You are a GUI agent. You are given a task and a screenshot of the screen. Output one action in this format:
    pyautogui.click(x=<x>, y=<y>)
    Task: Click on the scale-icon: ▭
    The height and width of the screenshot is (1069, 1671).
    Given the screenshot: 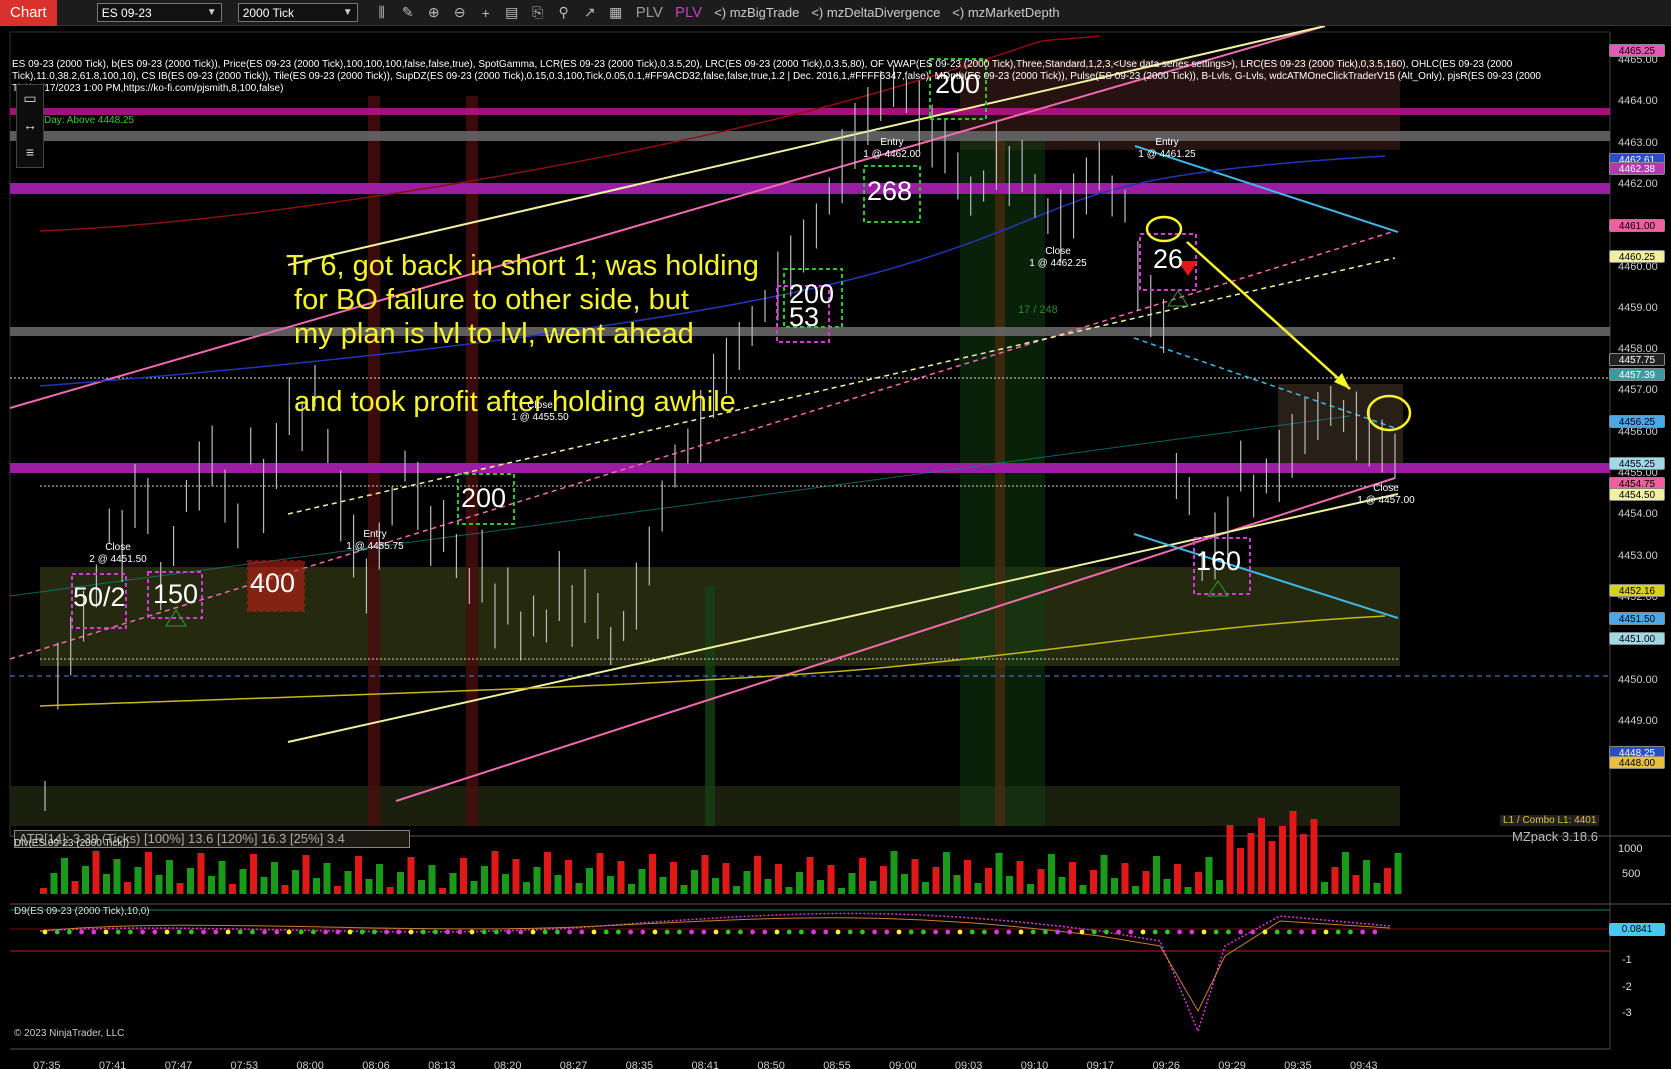 What is the action you would take?
    pyautogui.click(x=30, y=98)
    